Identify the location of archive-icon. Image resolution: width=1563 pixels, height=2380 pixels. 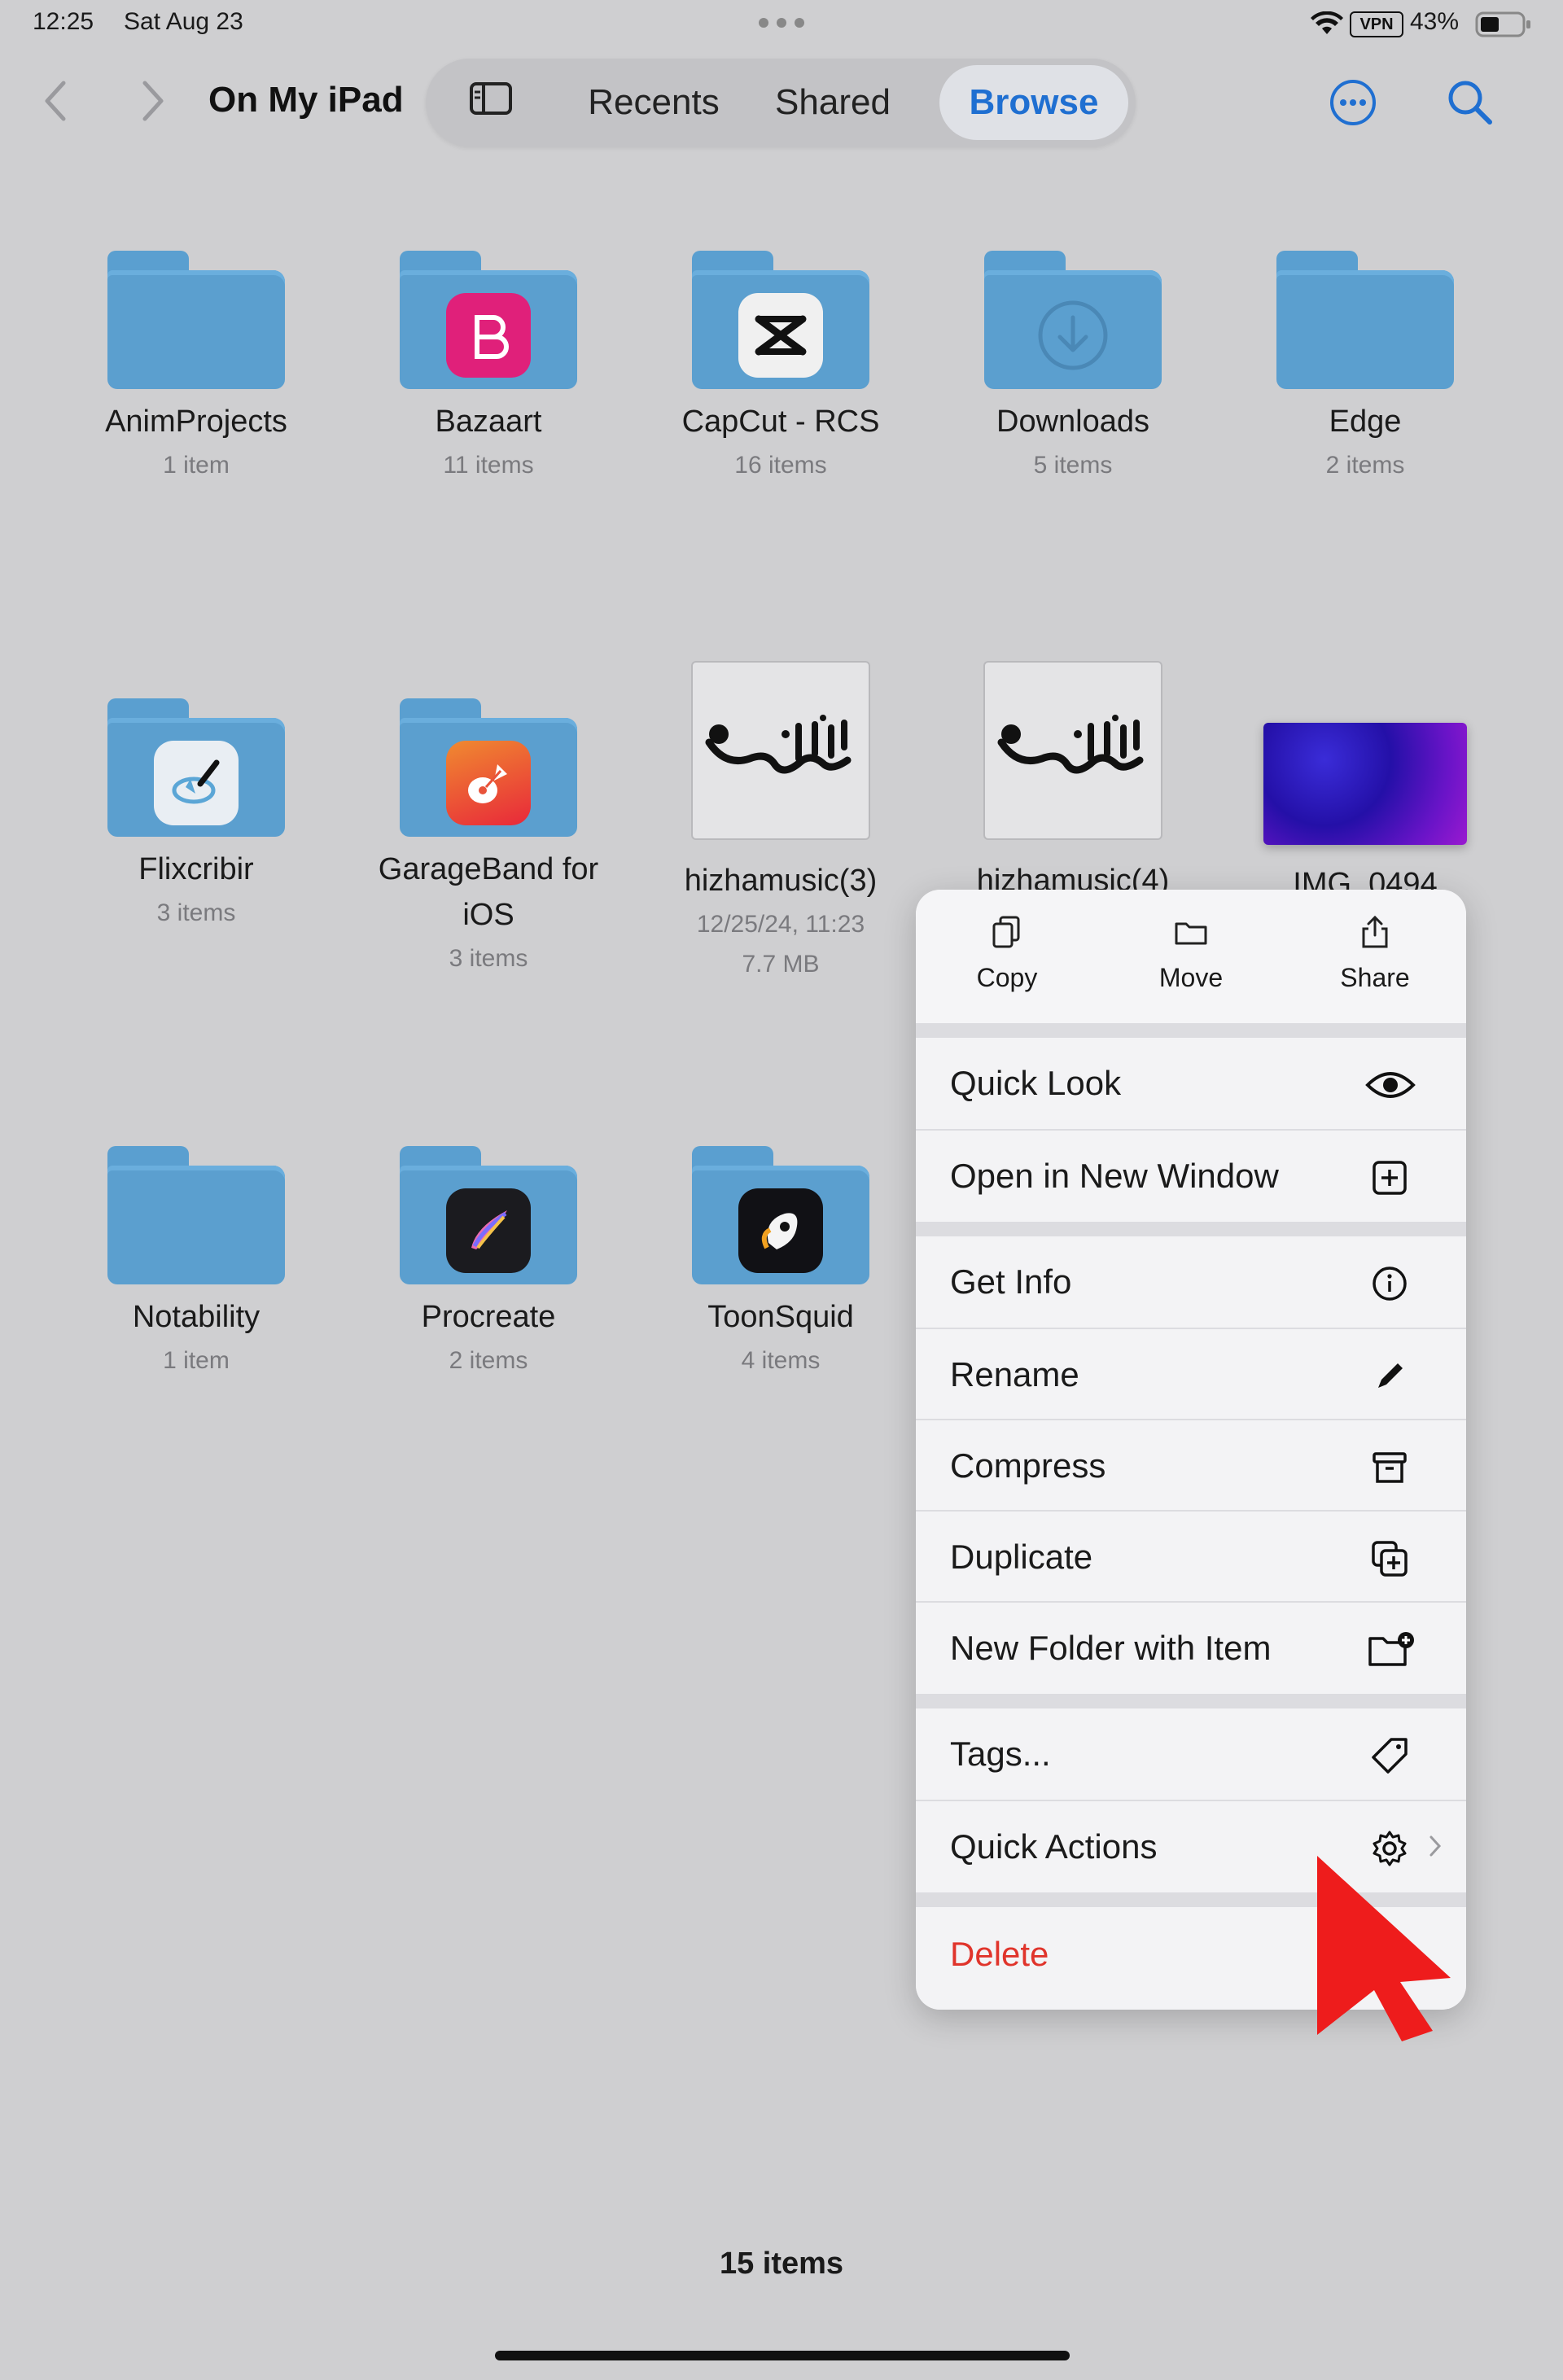
(1389, 1467).